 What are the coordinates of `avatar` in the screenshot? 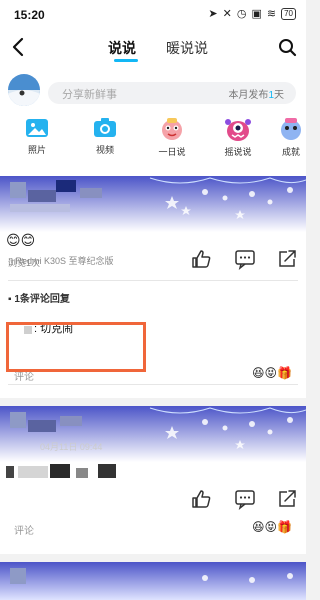 It's located at (24, 90).